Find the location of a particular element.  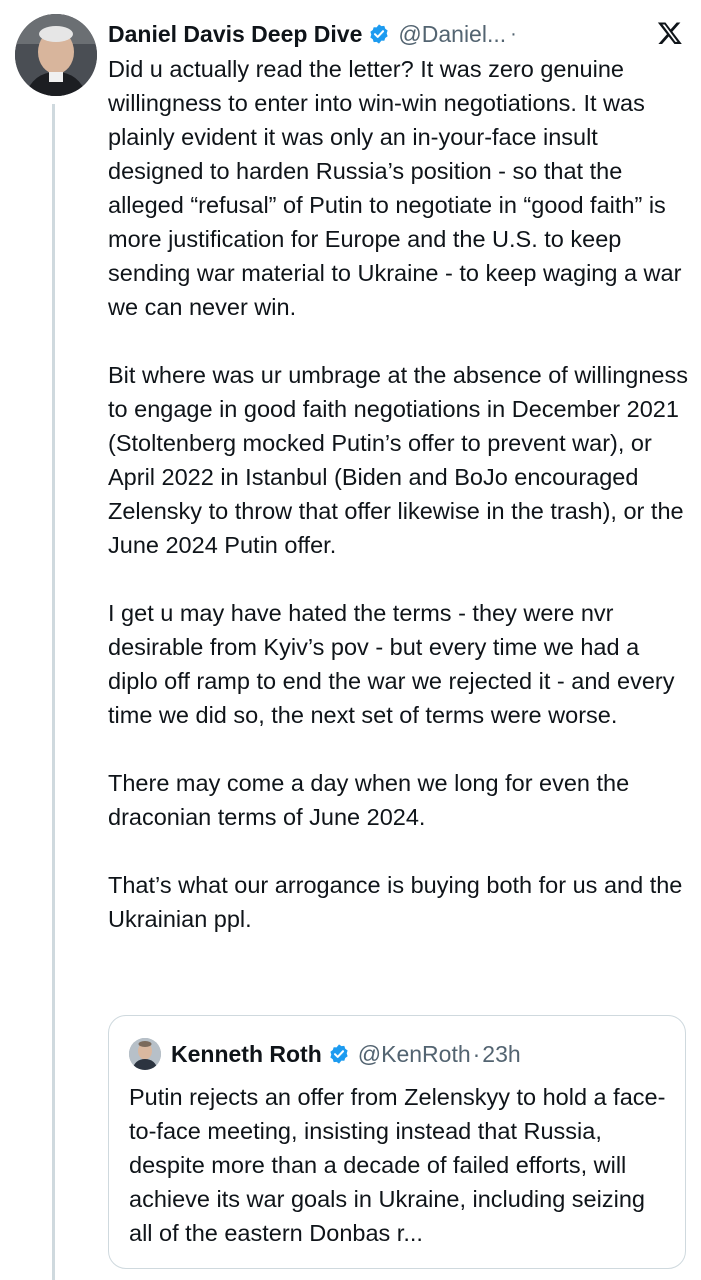

quoted-author-handle: @KenRoth is located at coordinates (414, 1054).